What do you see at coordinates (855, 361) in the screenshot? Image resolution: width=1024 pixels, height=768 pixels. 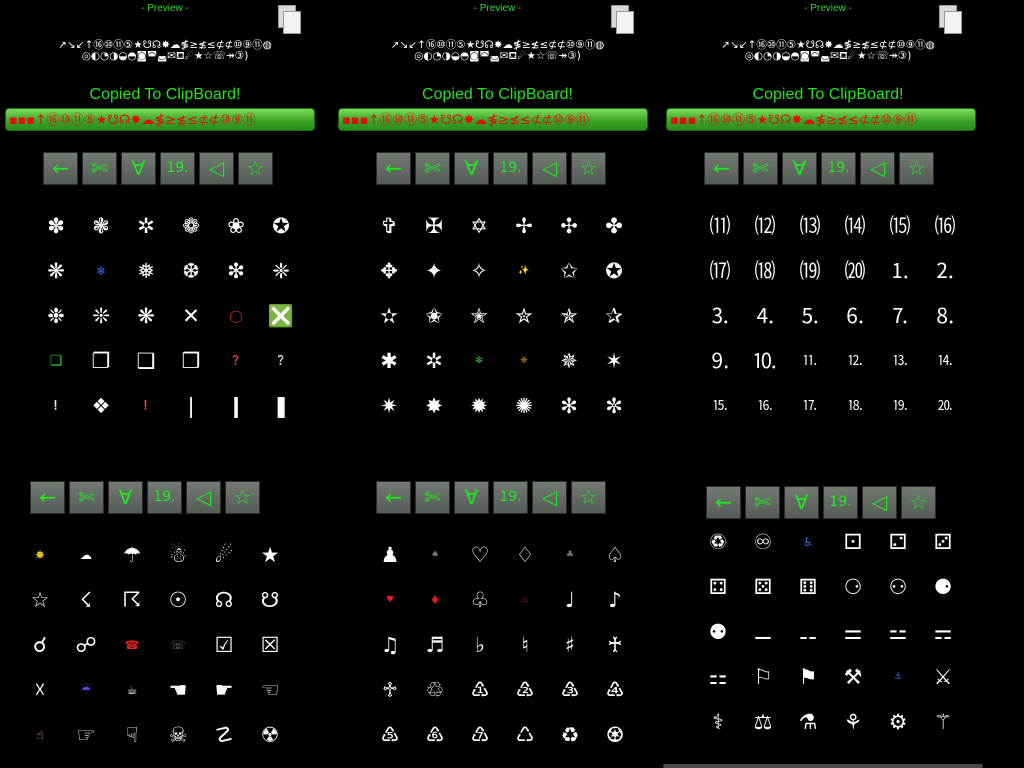 I see `symbol-cell: ⒓` at bounding box center [855, 361].